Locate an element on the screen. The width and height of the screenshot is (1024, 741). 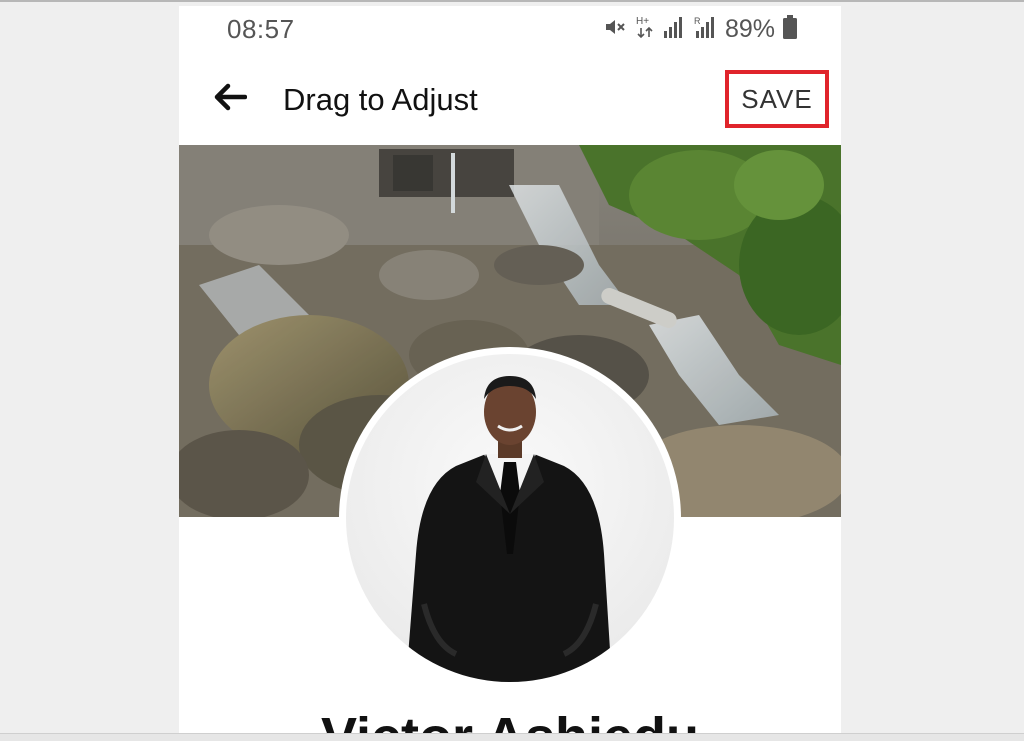
status-bar: 08:57 H+ R 89% is located at coordinates (510, 30).